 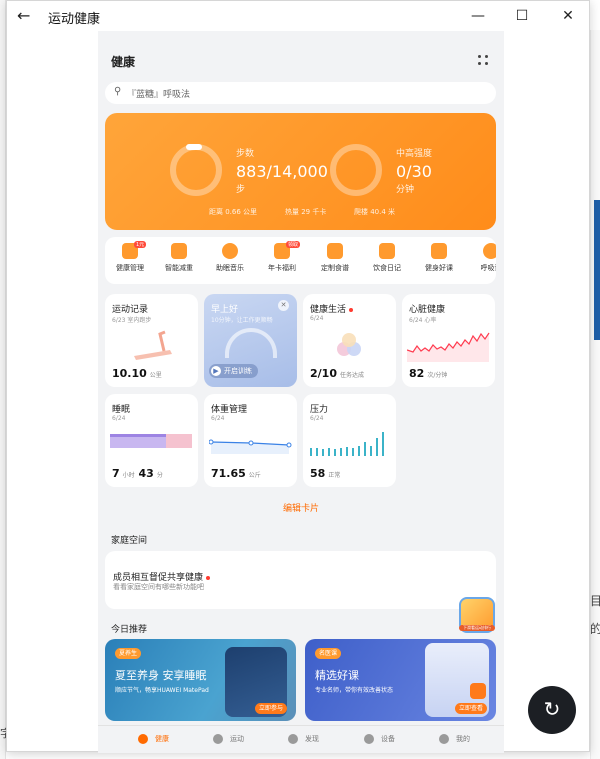 I want to click on distance-stat: 距离 0.66 公里, so click(x=233, y=212).